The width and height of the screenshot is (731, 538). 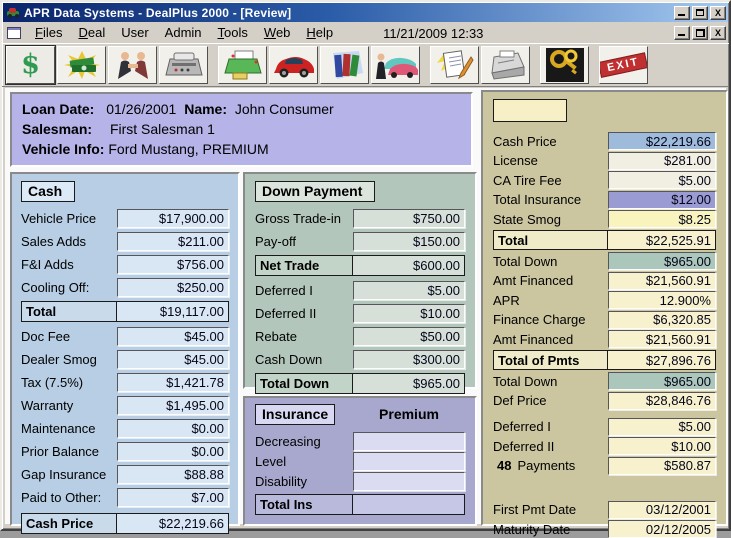 I want to click on prior-balance-field: $0.00, so click(x=173, y=451).